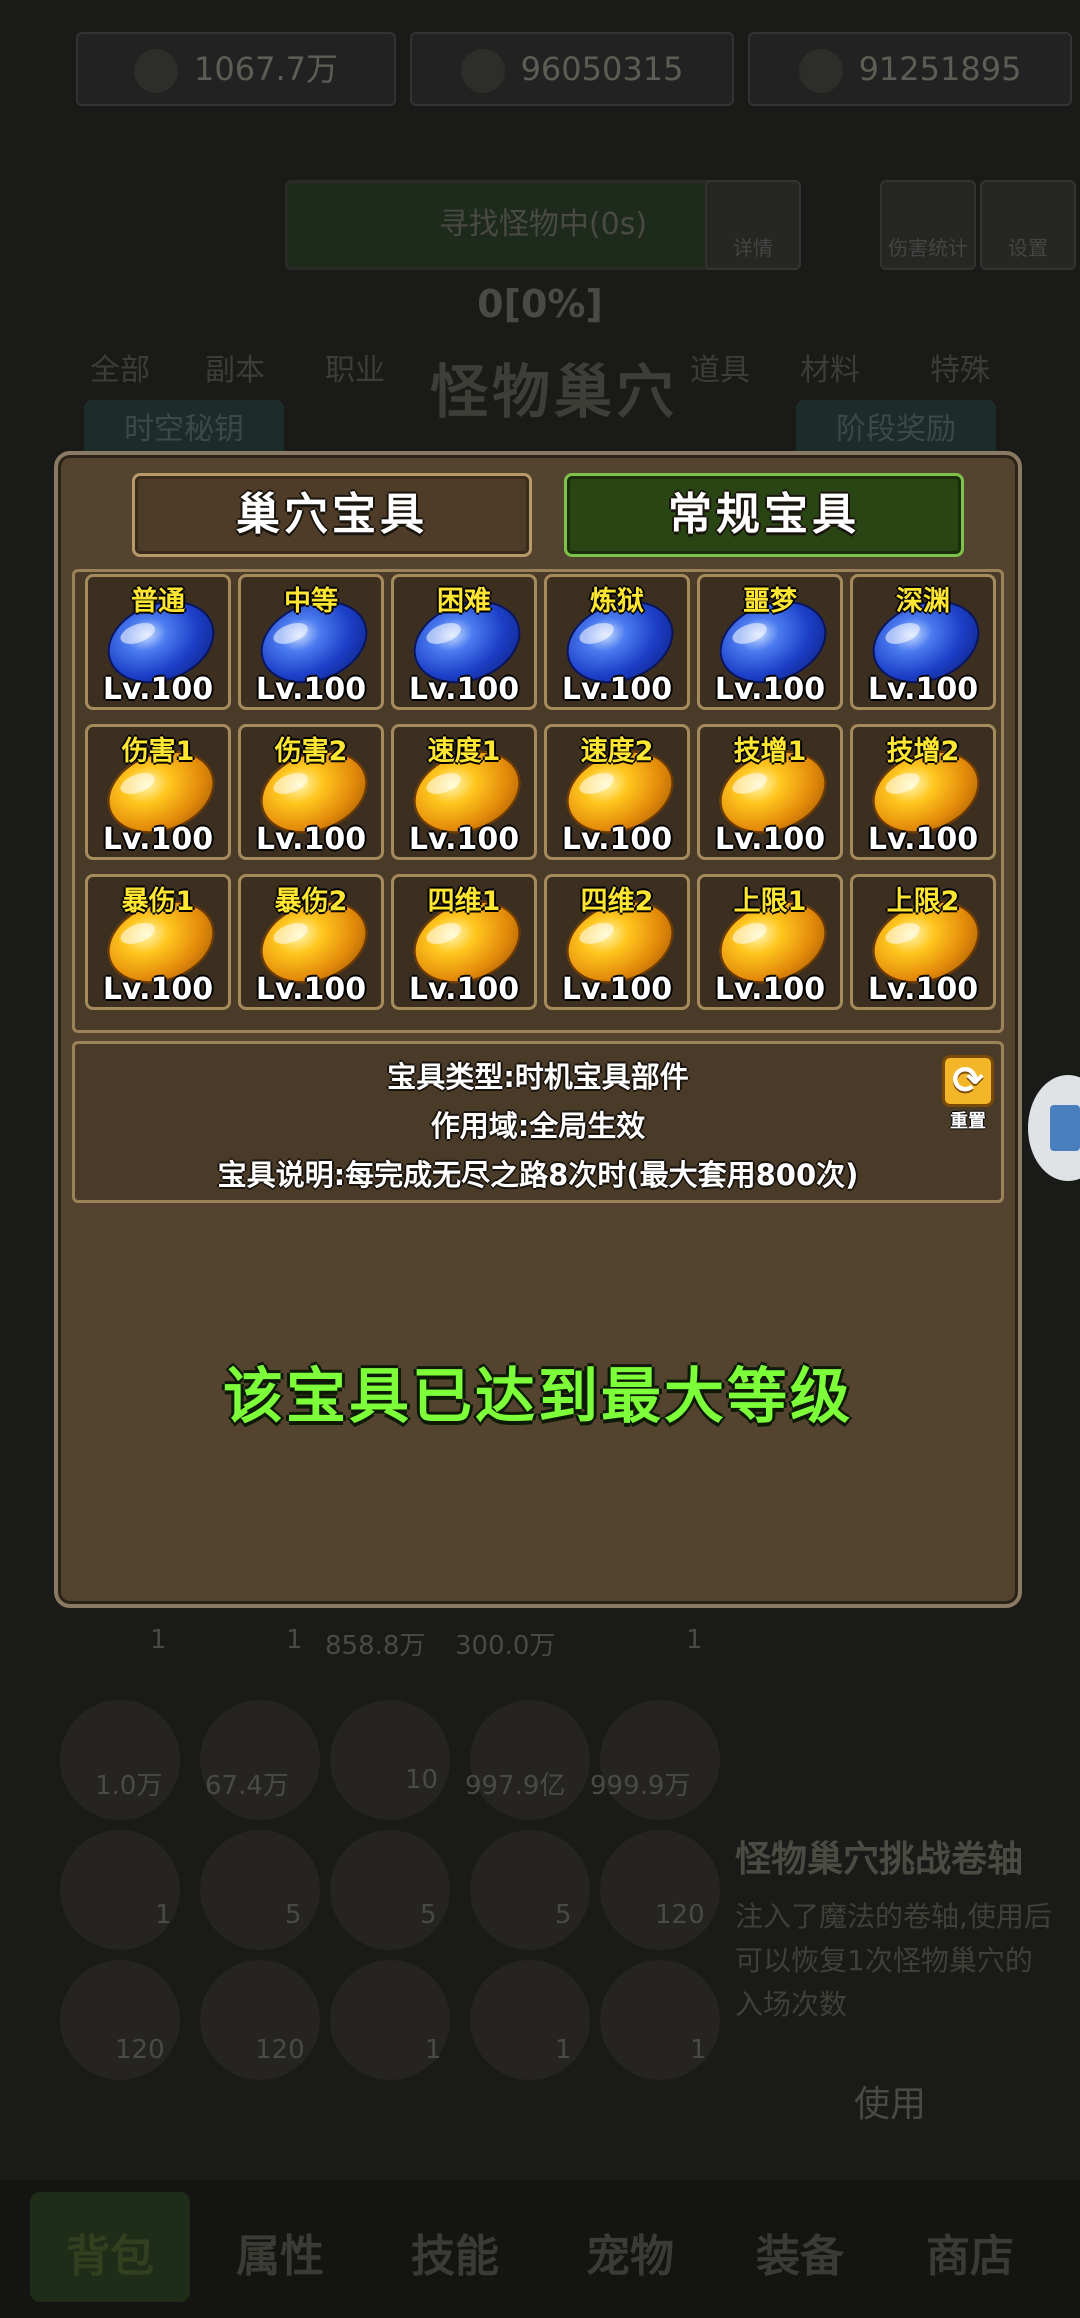 The height and width of the screenshot is (2318, 1080). What do you see at coordinates (617, 601) in the screenshot?
I see `treasure-item-name: 炼狱` at bounding box center [617, 601].